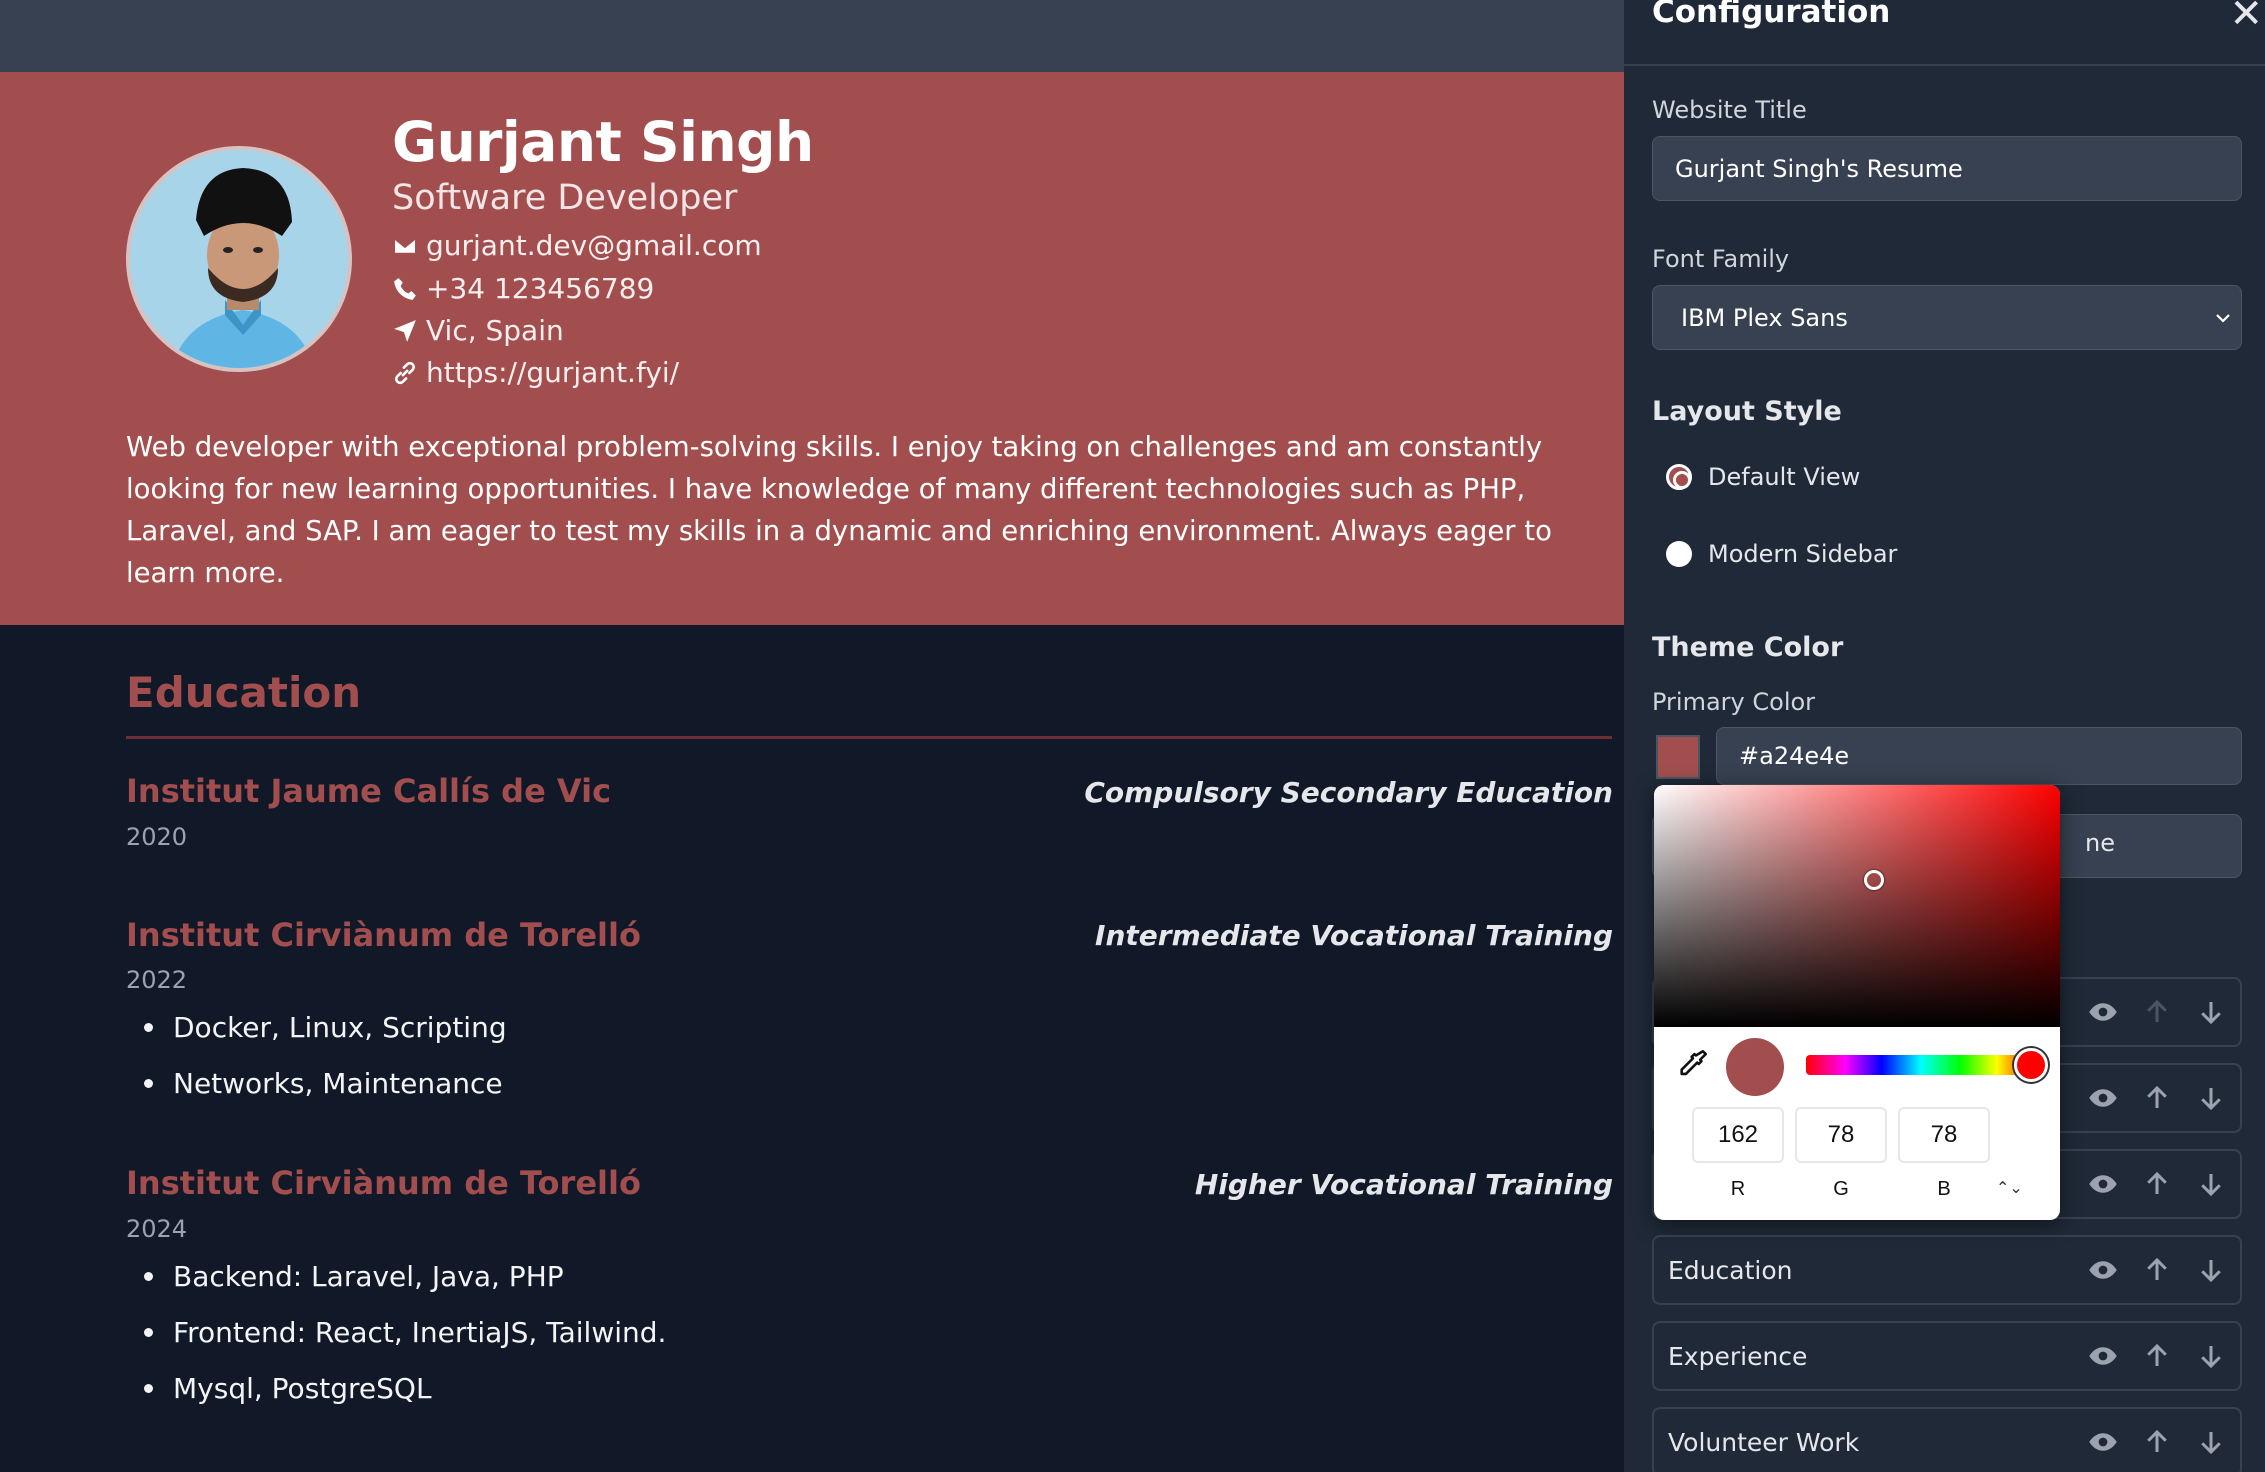 Image resolution: width=2265 pixels, height=1472 pixels. I want to click on saturation-value-area, so click(1857, 906).